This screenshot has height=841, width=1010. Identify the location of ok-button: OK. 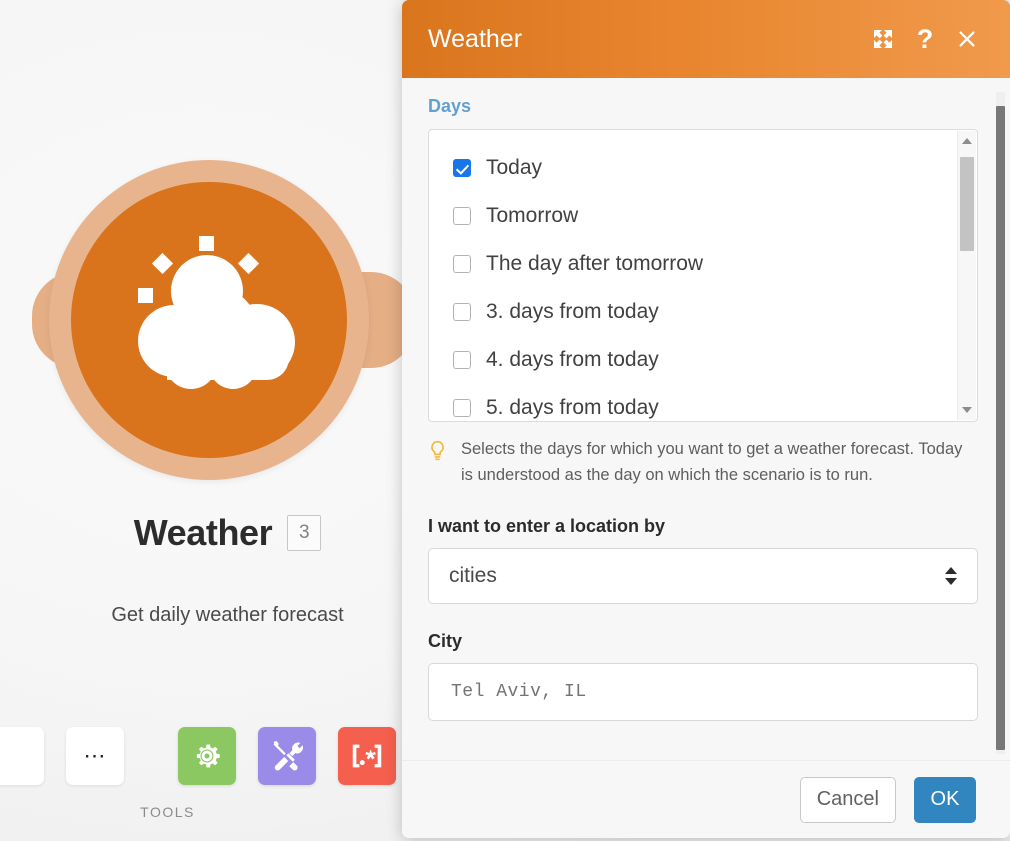
(945, 799).